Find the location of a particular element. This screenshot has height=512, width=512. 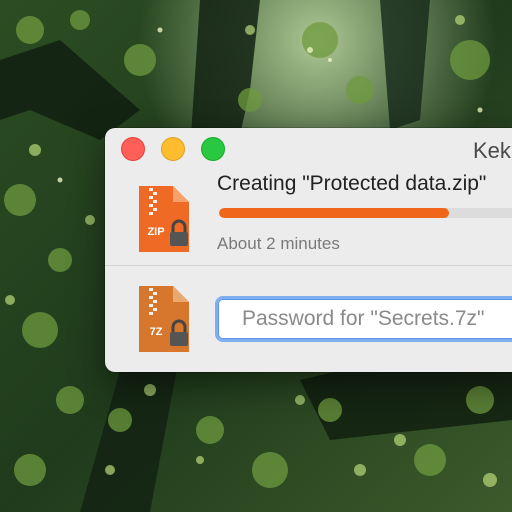

progress-bar is located at coordinates (365, 213).